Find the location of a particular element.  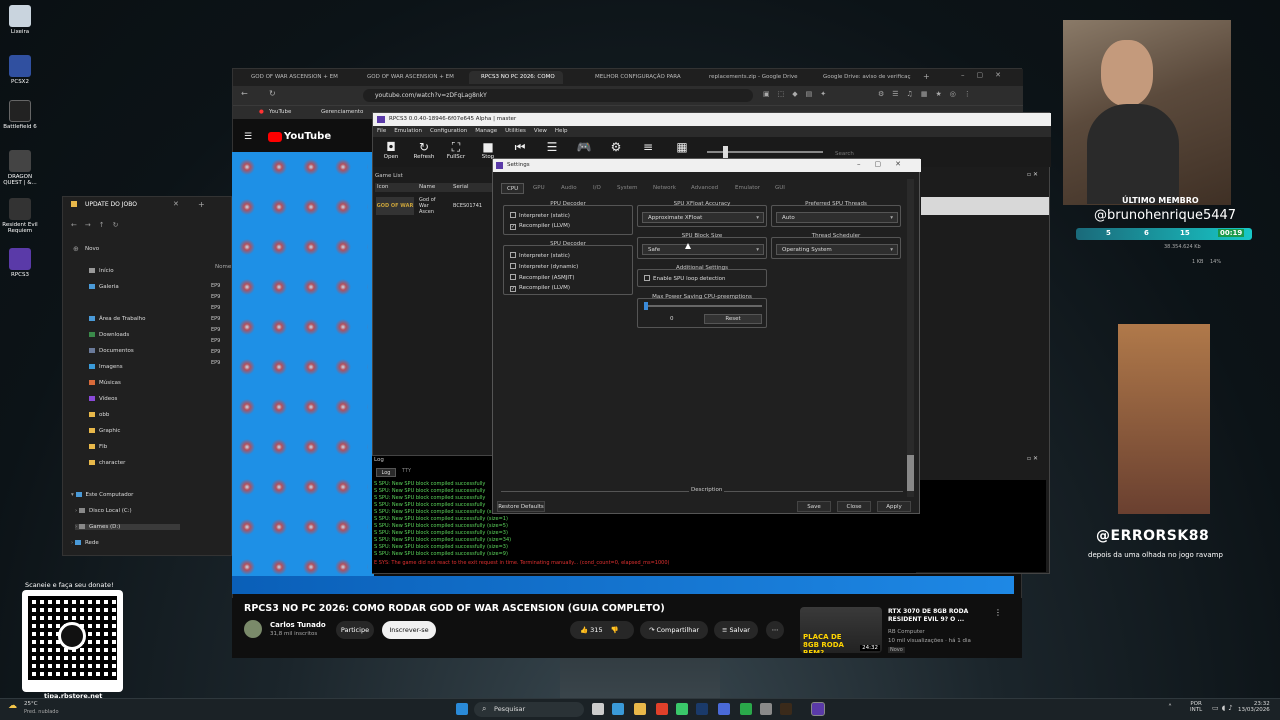

brave-icon is located at coordinates (662, 709).